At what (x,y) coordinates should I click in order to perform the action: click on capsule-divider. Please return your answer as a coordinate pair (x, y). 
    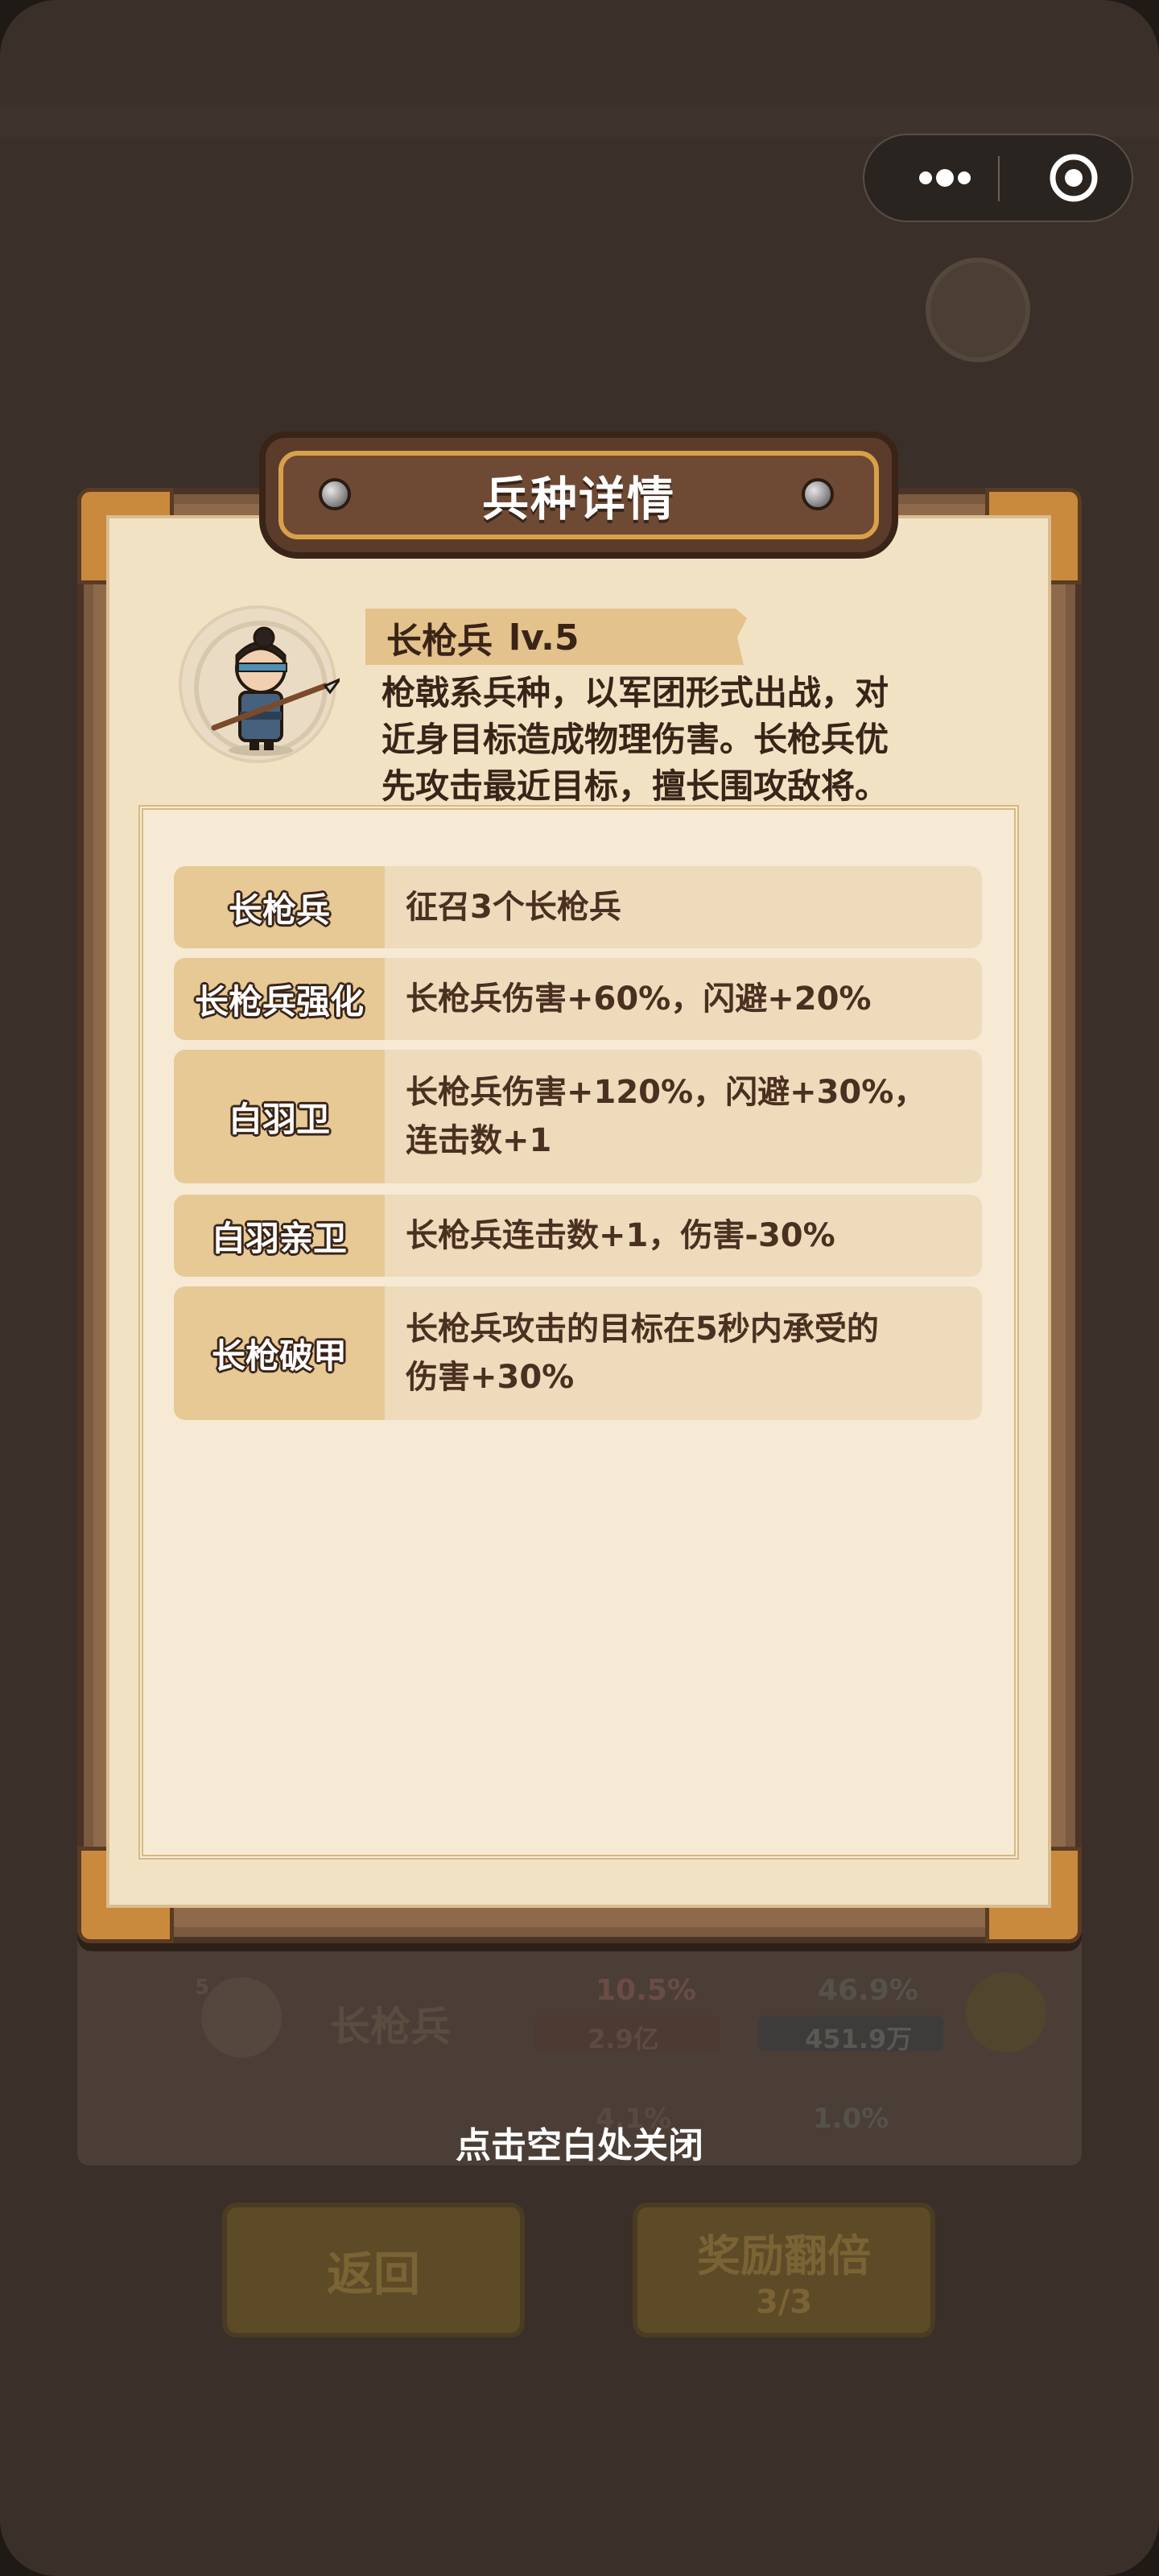
    Looking at the image, I should click on (999, 178).